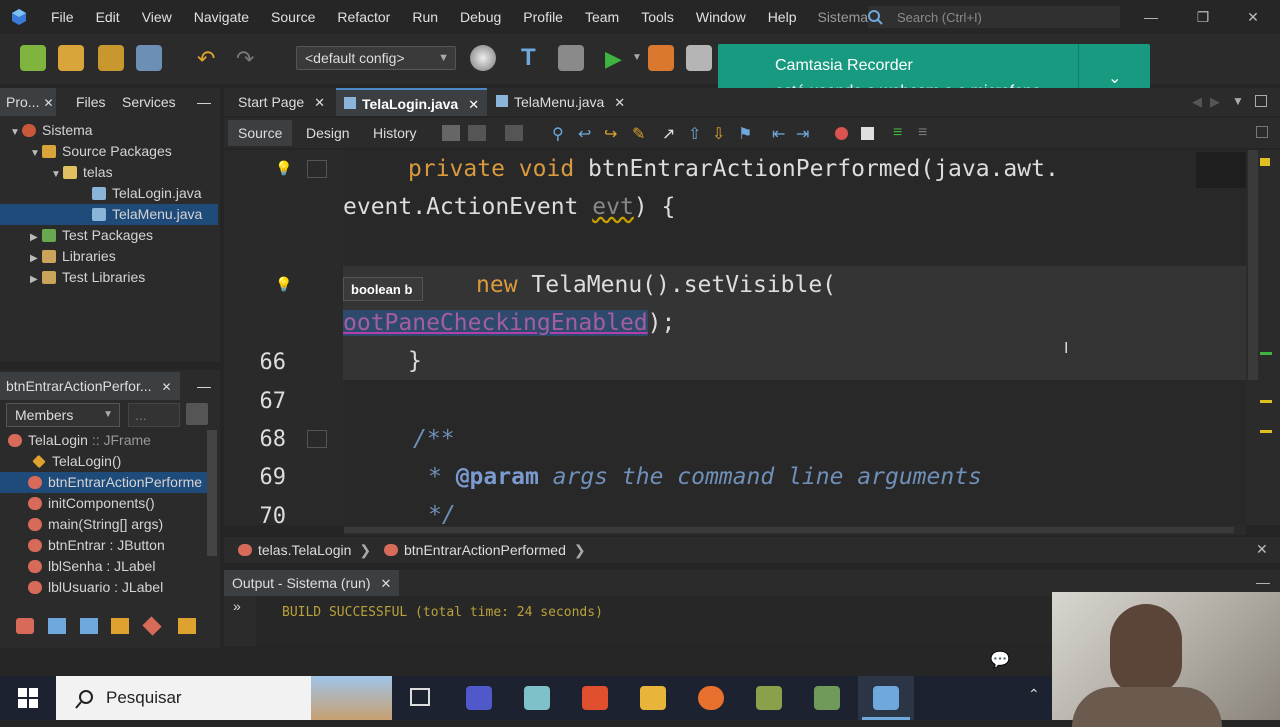 The width and height of the screenshot is (1280, 727). Describe the element at coordinates (613, 59) in the screenshot. I see `run-icon: ▶` at that location.